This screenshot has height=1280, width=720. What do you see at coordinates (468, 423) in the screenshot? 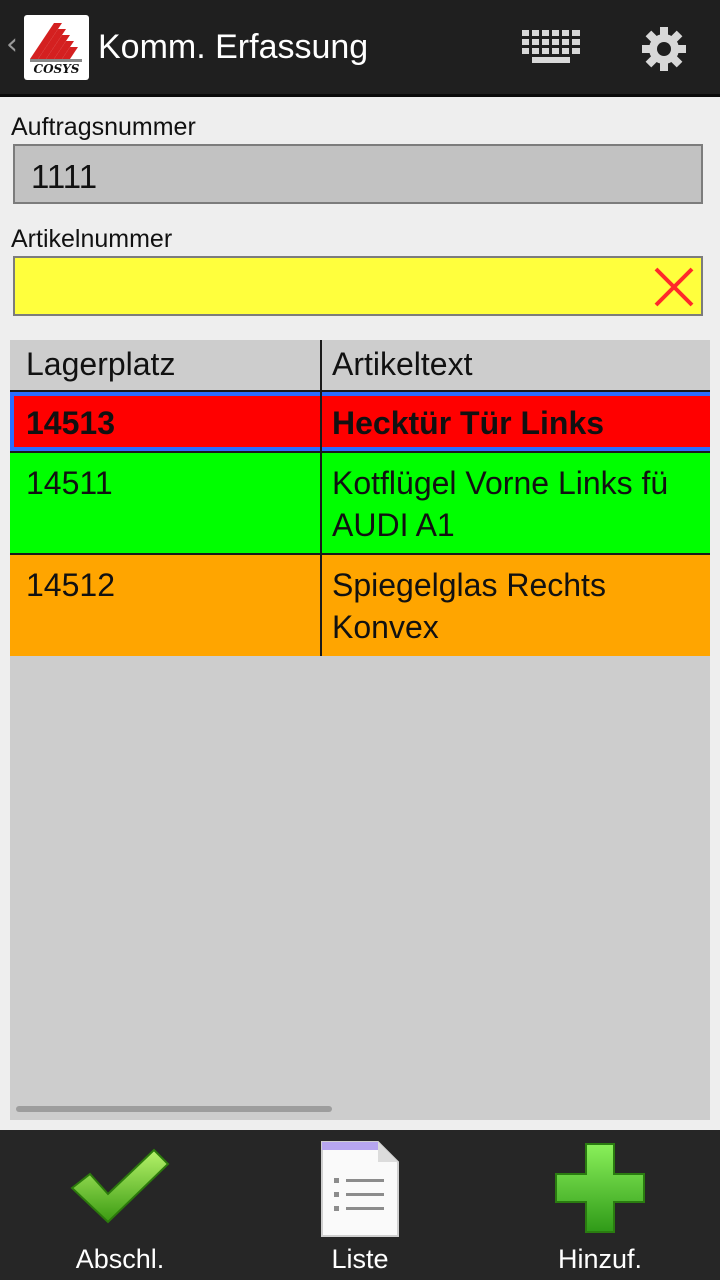
I see `cell-artikeltext: Hecktür Tür Links` at bounding box center [468, 423].